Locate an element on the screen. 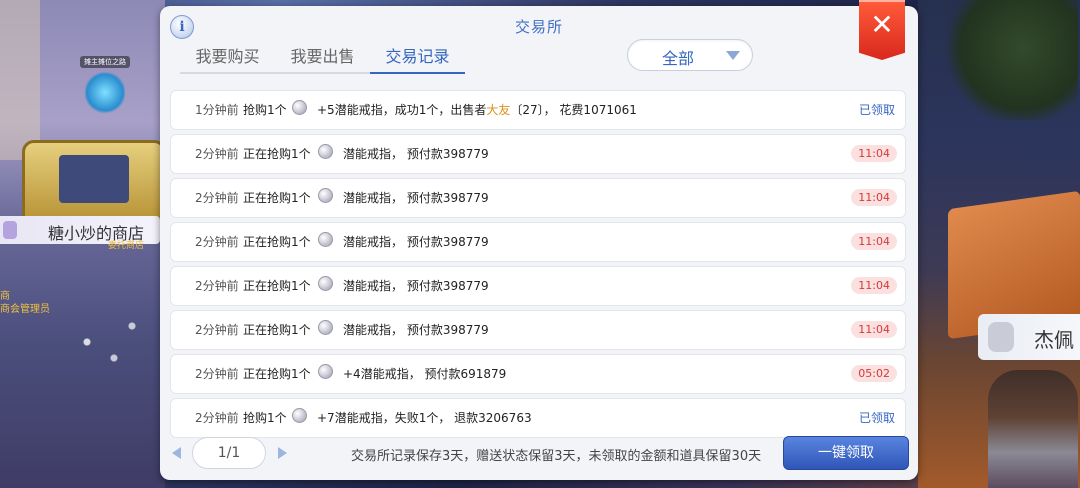 Image resolution: width=1080 pixels, height=488 pixels. close-button: ✕ is located at coordinates (882, 30).